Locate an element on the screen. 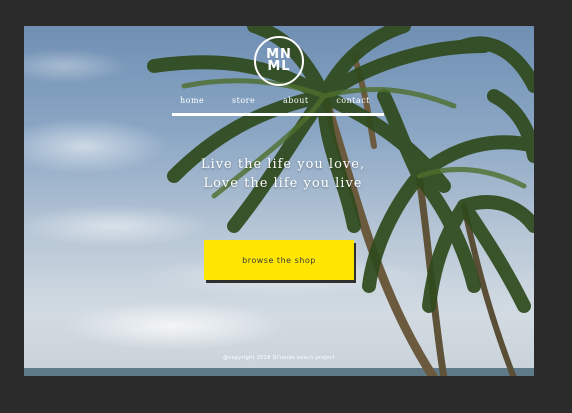 The image size is (572, 413). logo-text: MNML is located at coordinates (279, 60).